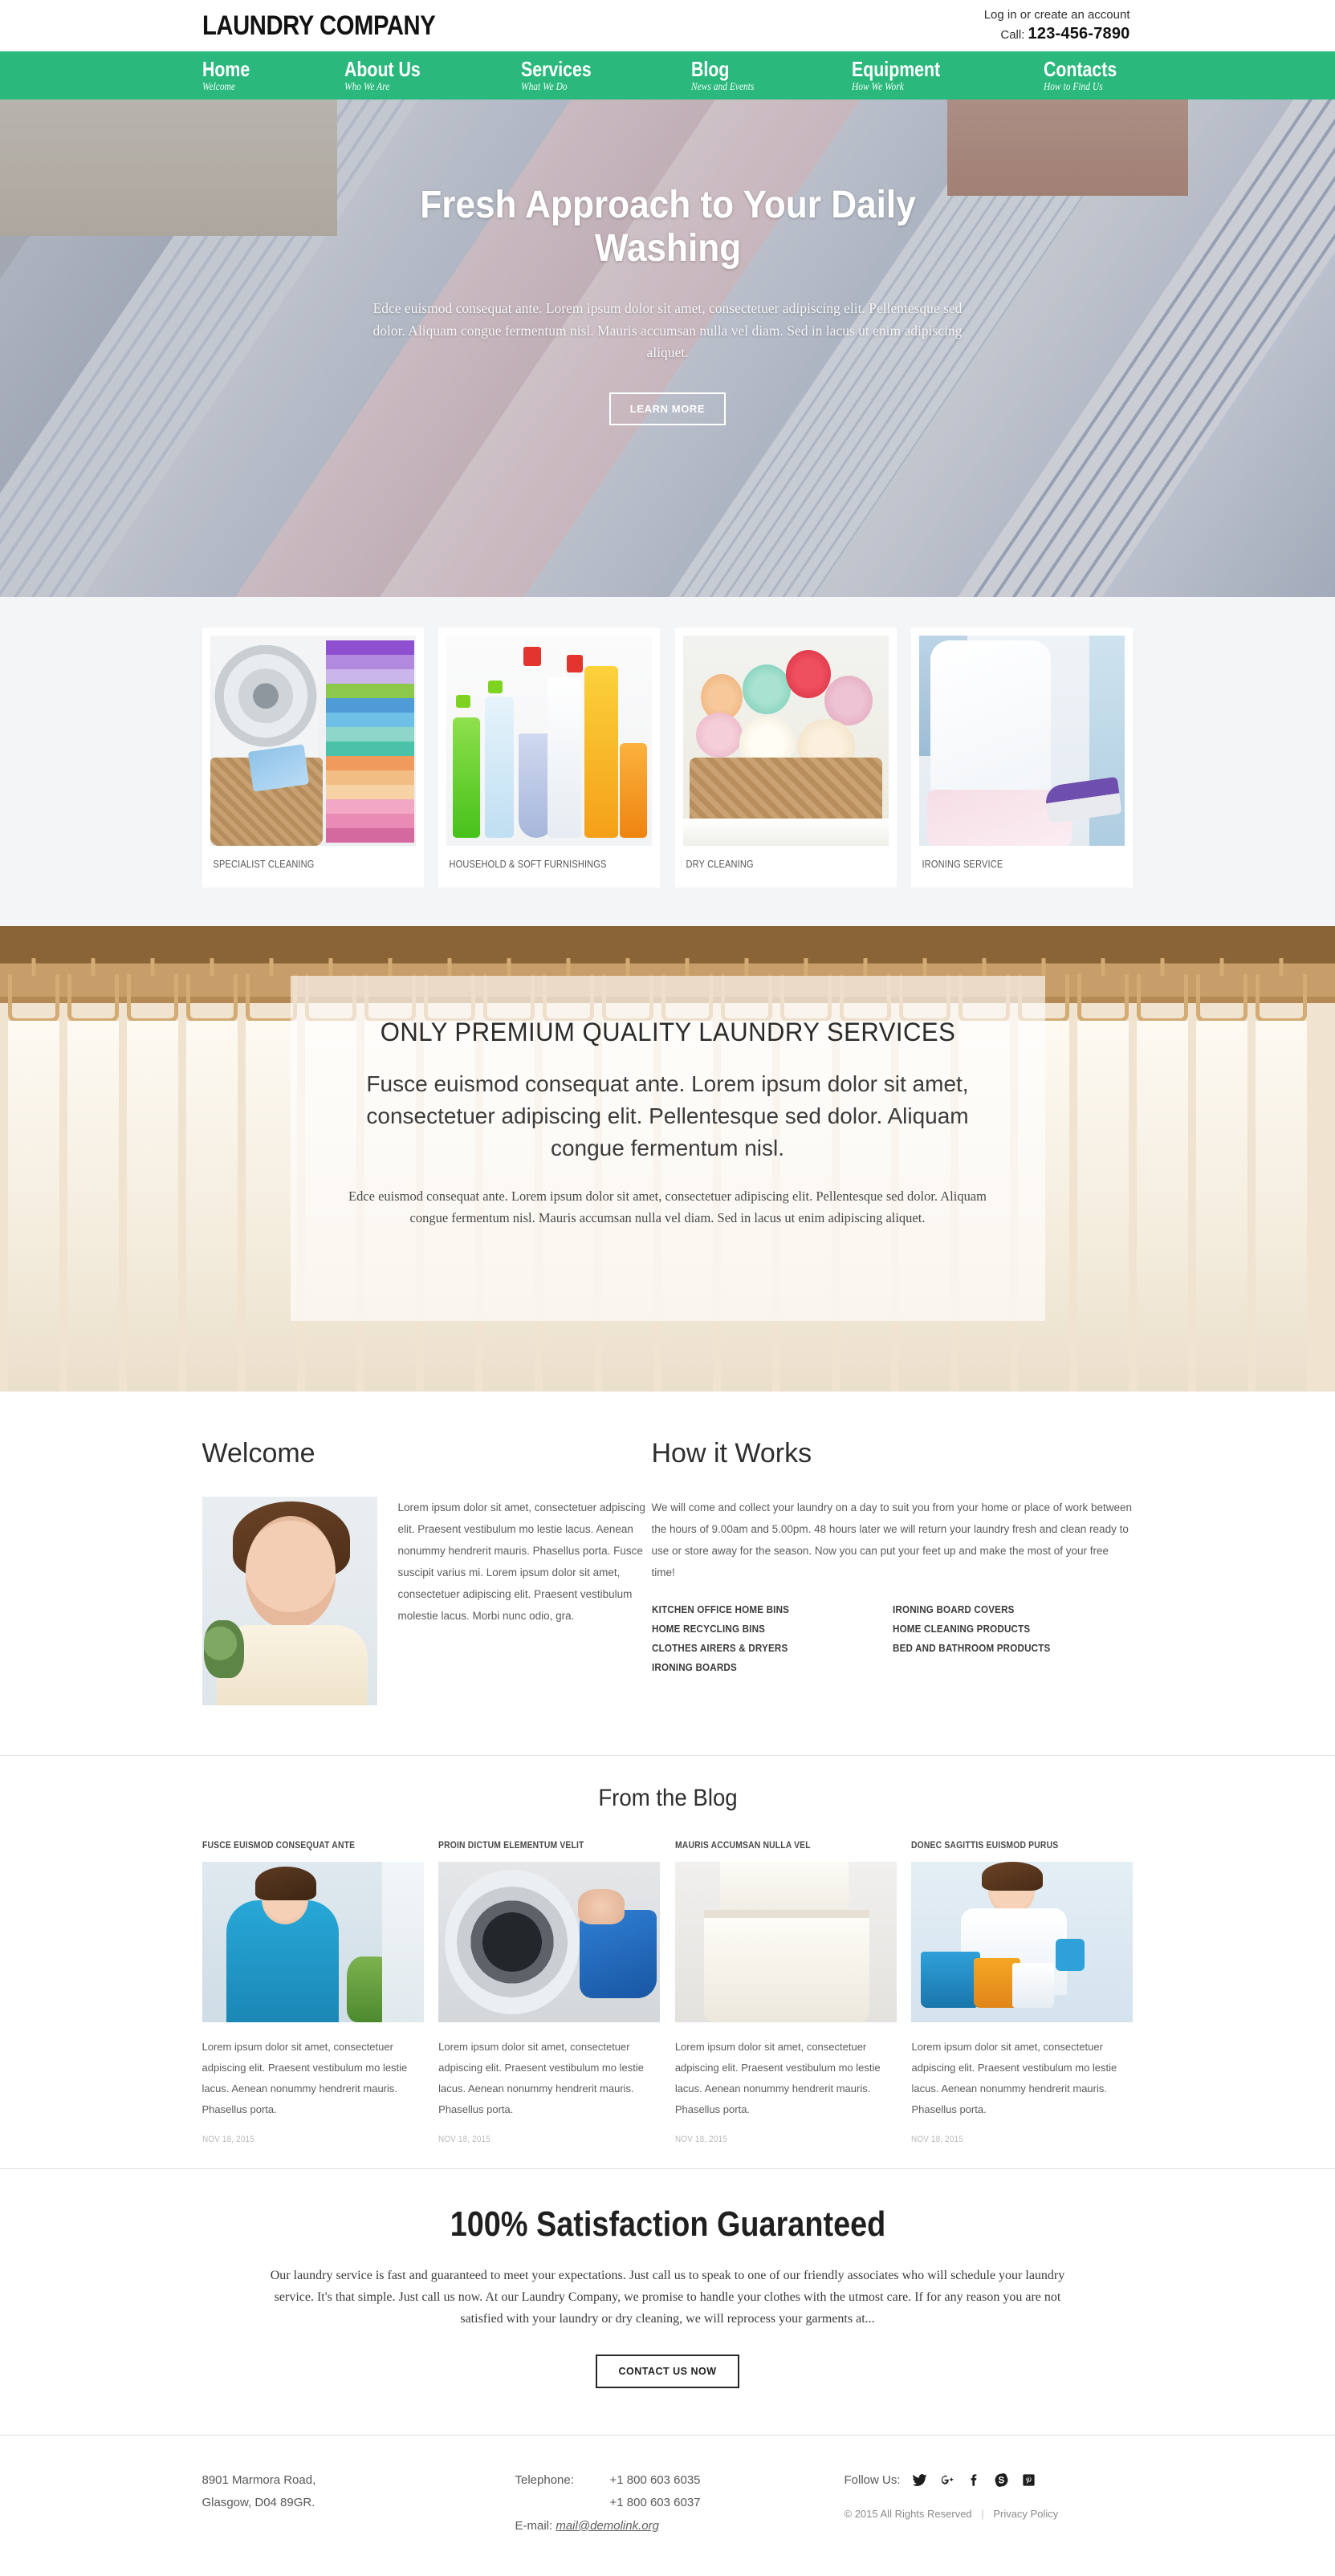 The image size is (1335, 2576). I want to click on telephone-1: +1 800 603 6035, so click(656, 2481).